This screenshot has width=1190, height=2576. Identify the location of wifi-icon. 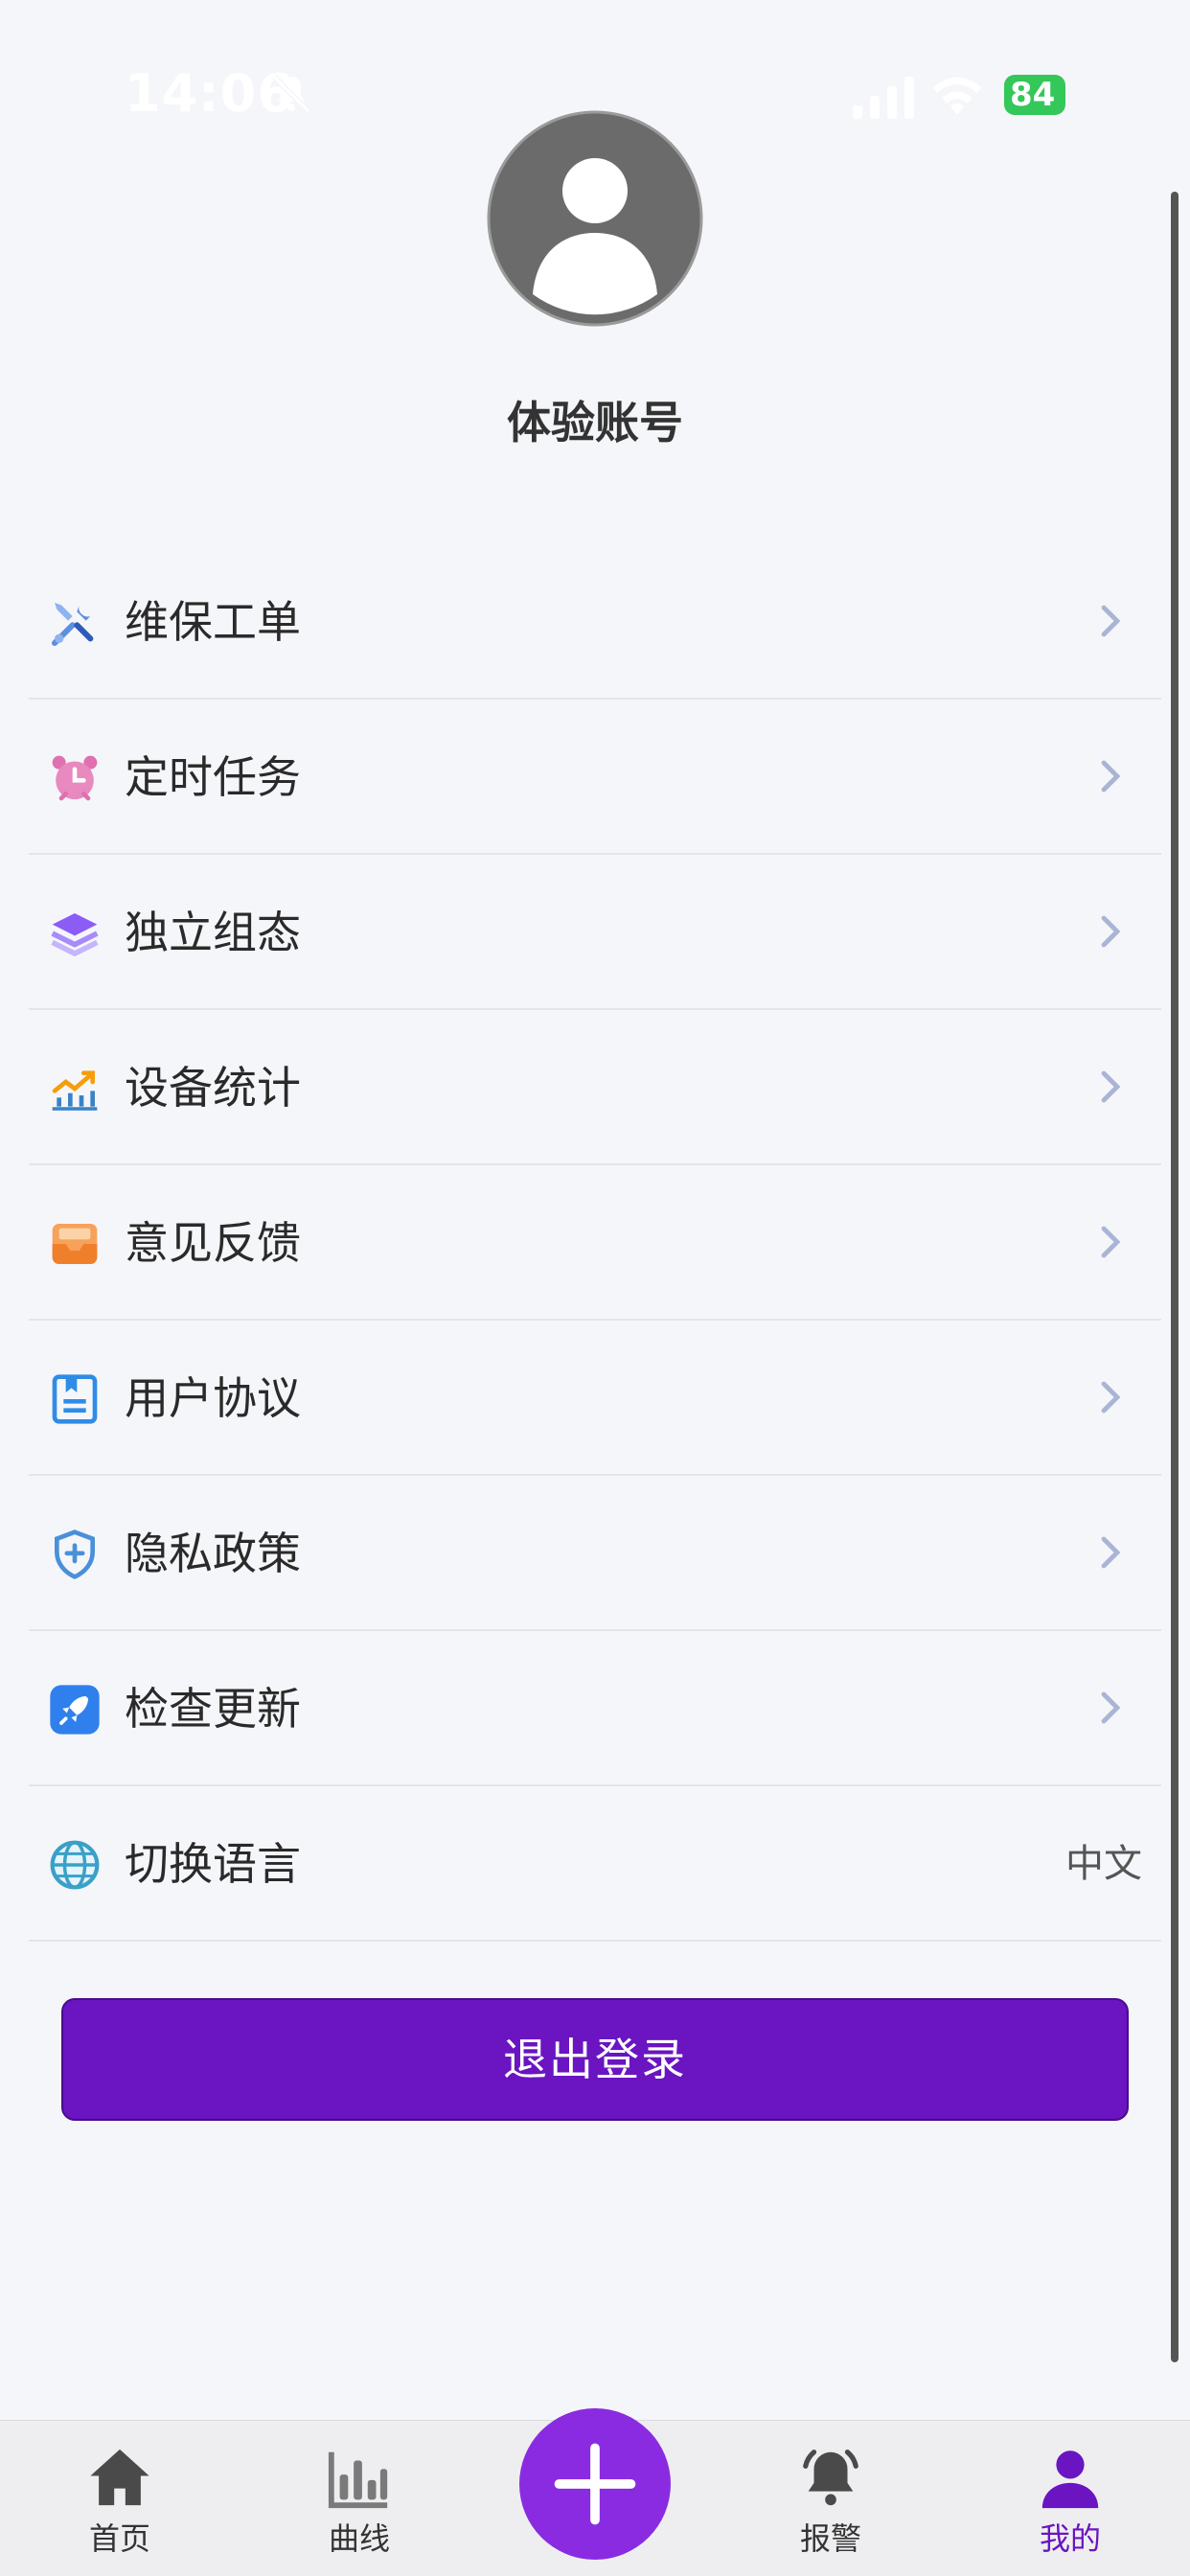
(957, 96).